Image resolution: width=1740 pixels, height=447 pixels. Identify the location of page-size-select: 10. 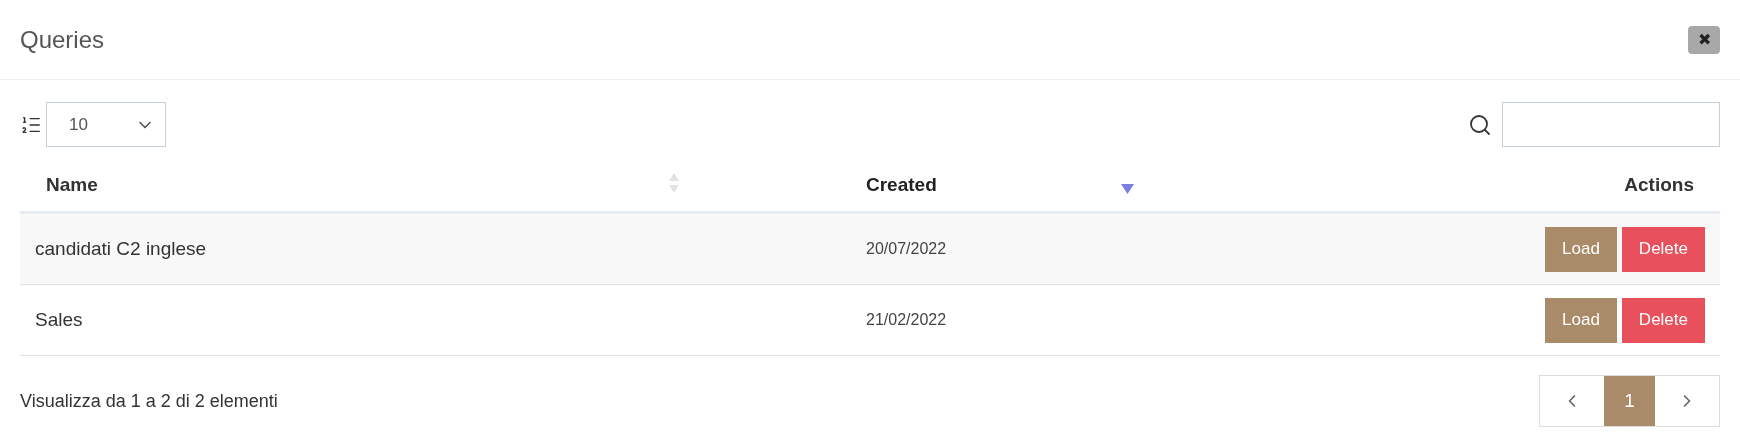
(106, 124).